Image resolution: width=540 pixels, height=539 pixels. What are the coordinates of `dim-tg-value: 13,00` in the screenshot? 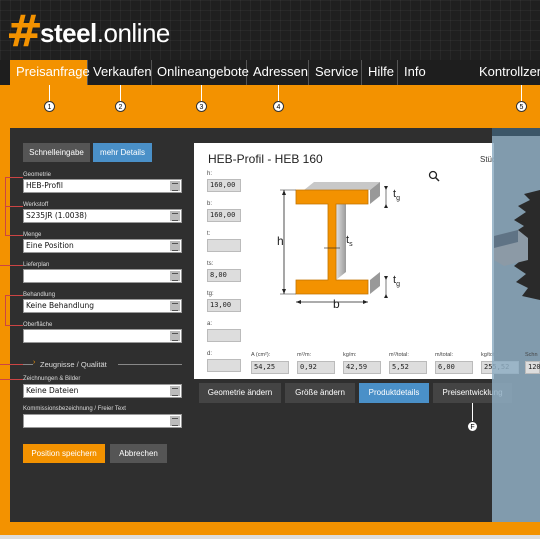 It's located at (224, 305).